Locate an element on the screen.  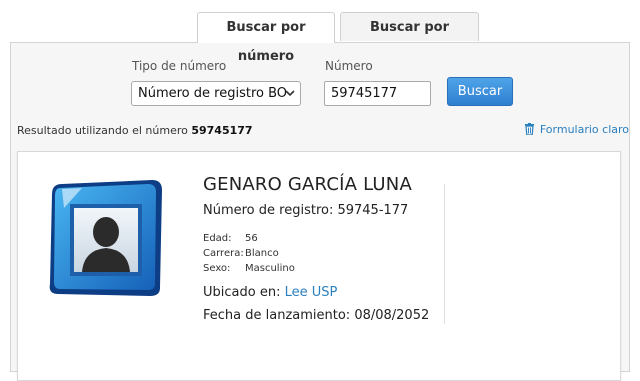
chevron-down-icon is located at coordinates (290, 98).